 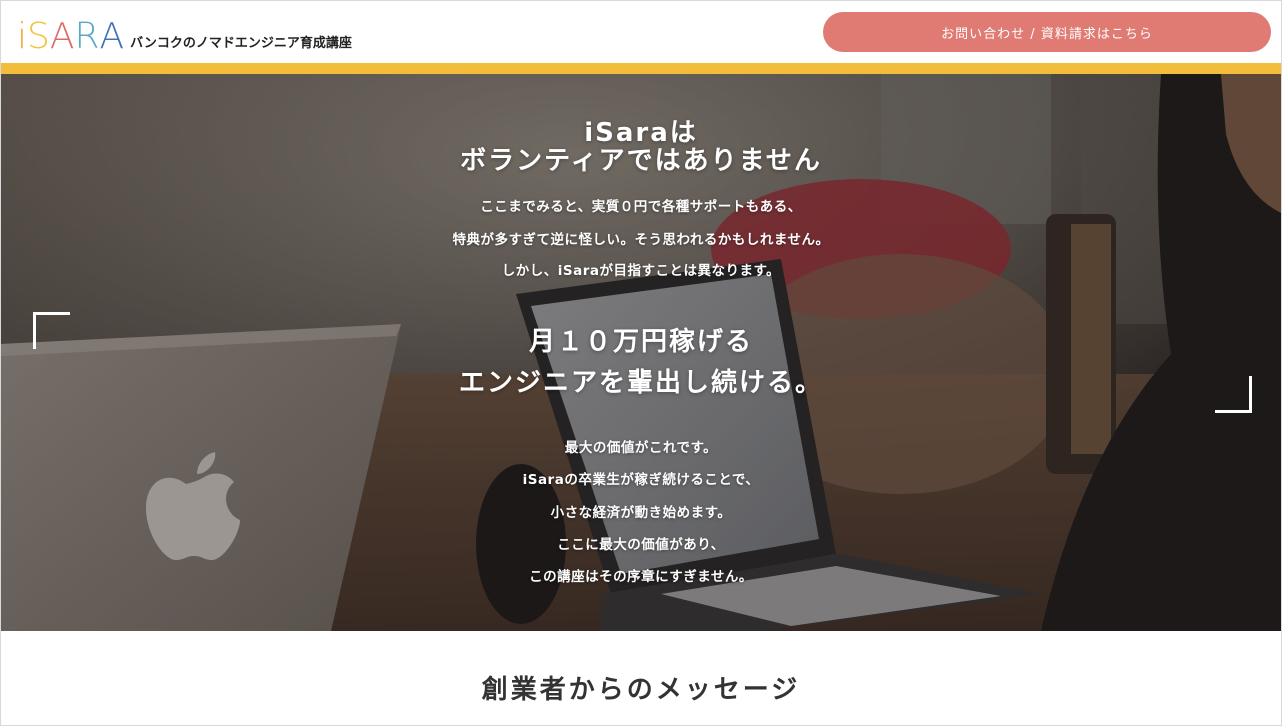 I want to click on logo-wordmark: i S A R A, so click(x=71, y=36).